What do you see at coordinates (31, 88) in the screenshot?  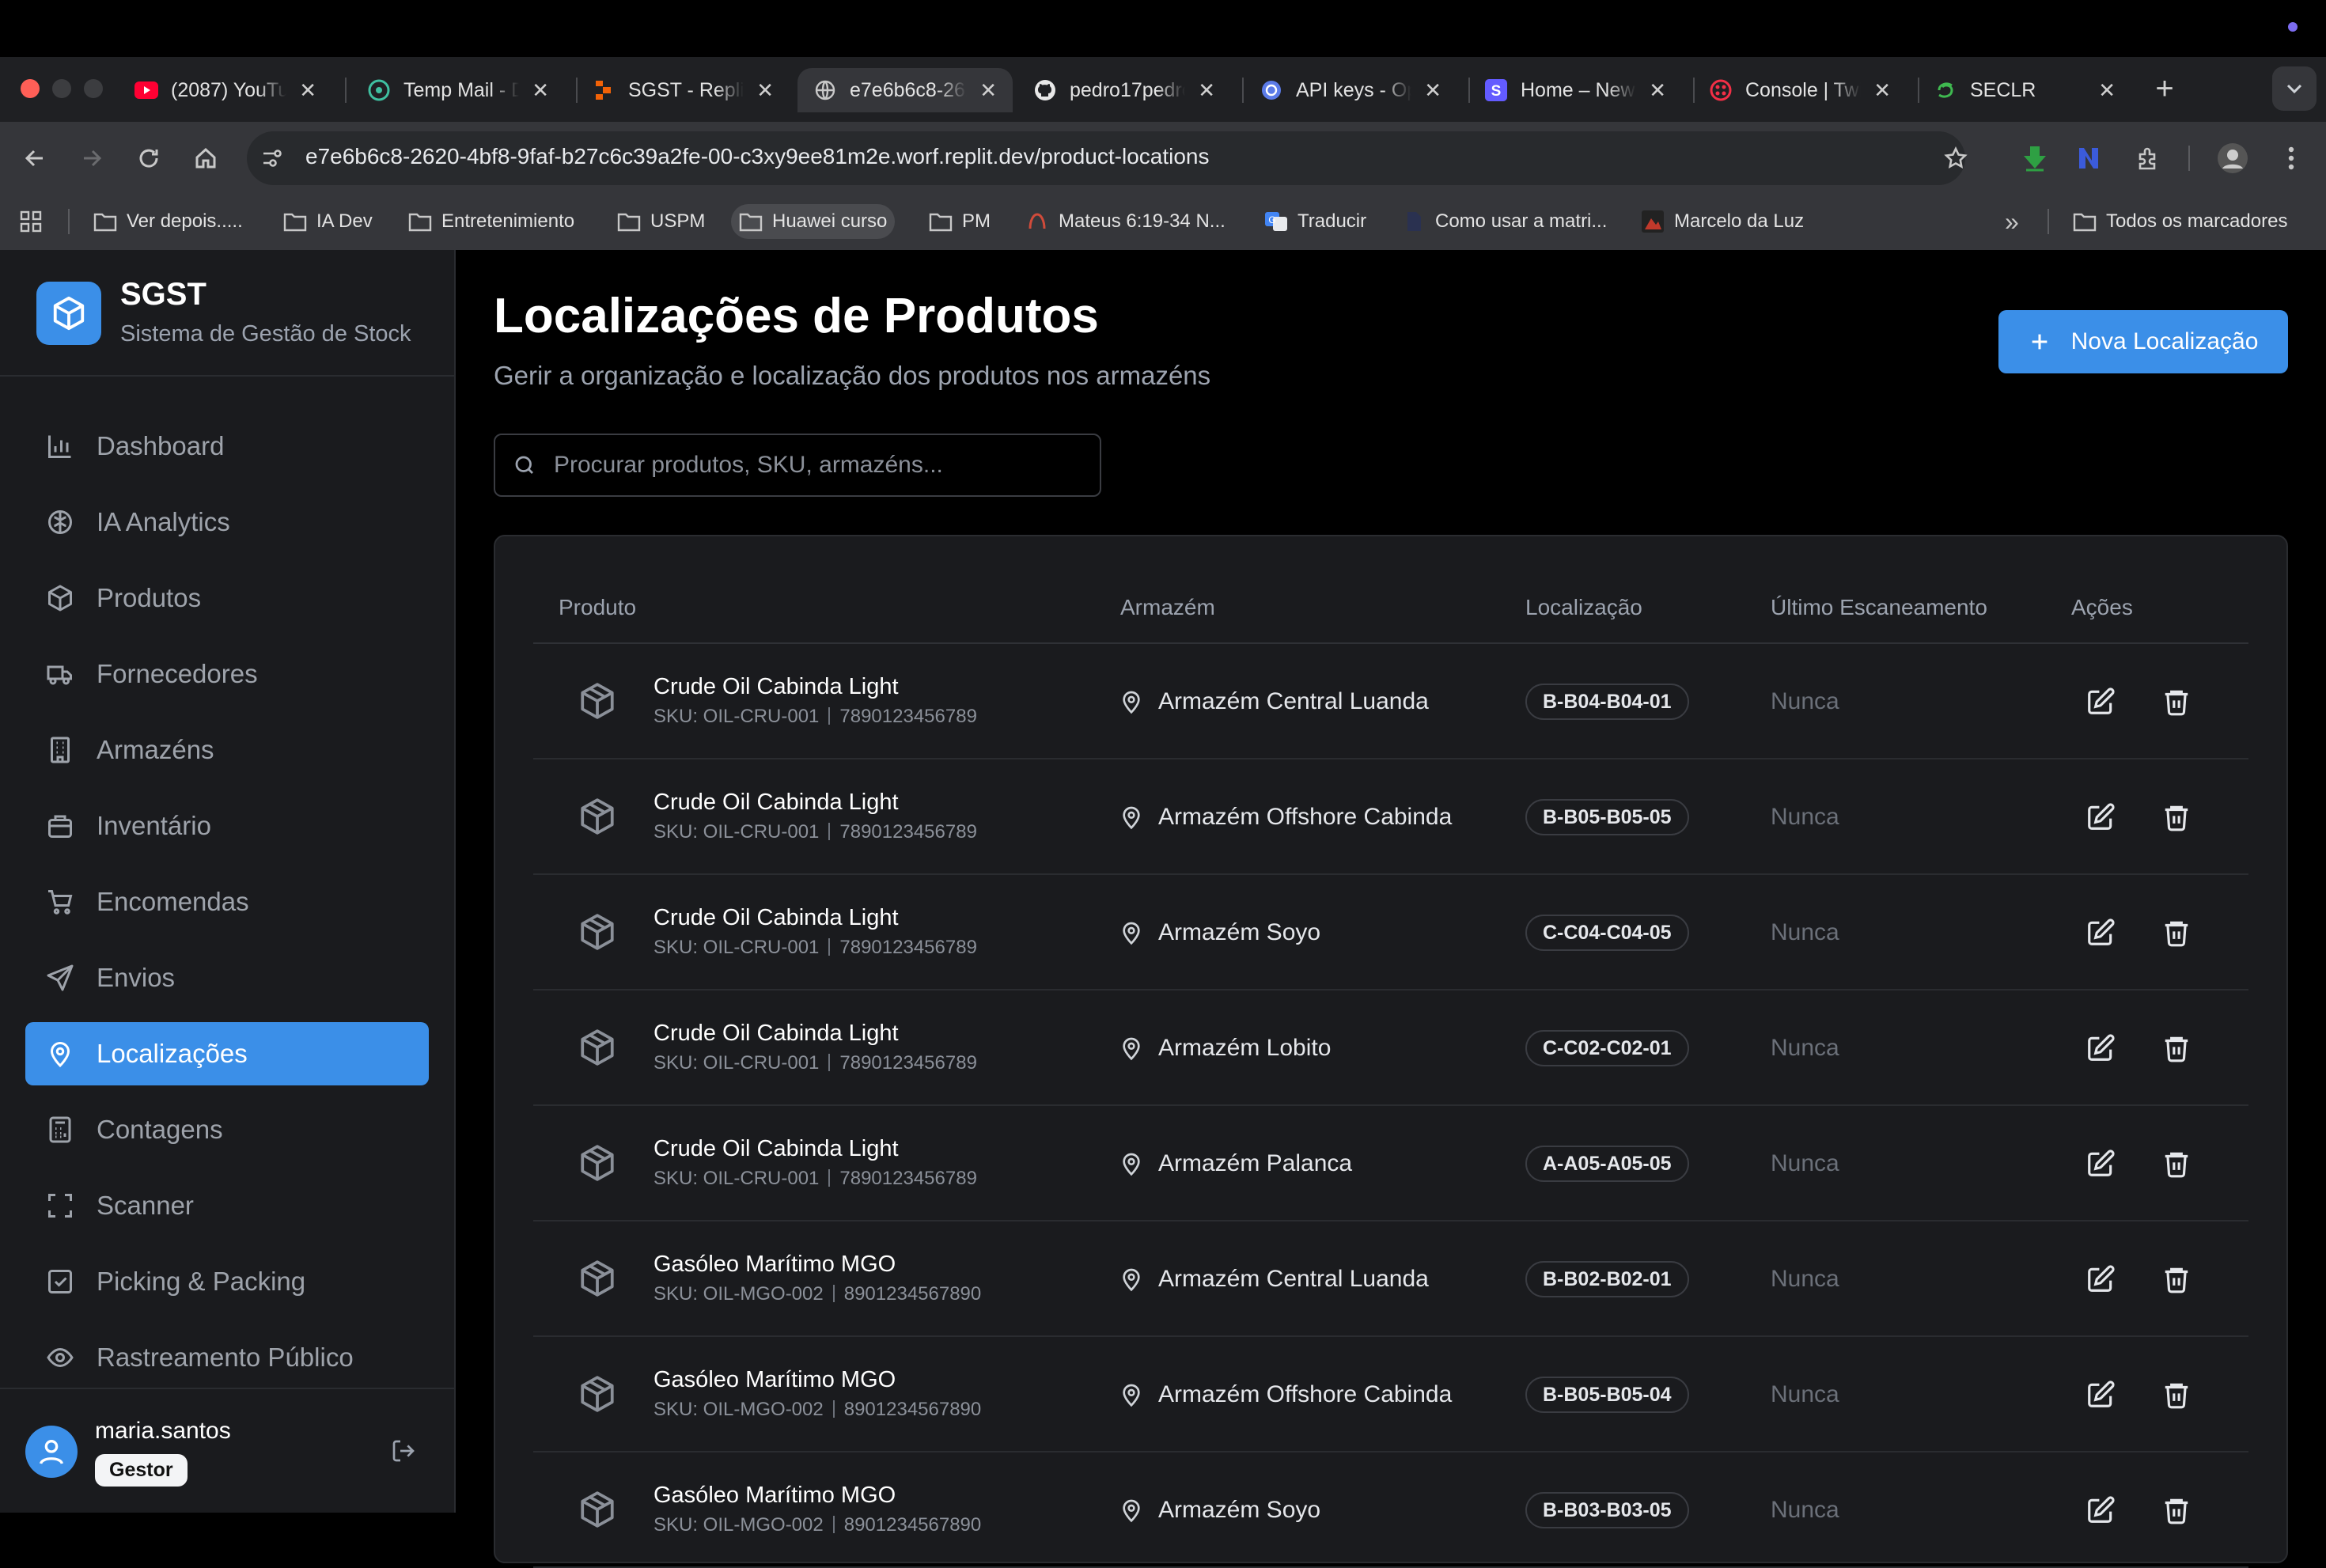 I see `window-close-button` at bounding box center [31, 88].